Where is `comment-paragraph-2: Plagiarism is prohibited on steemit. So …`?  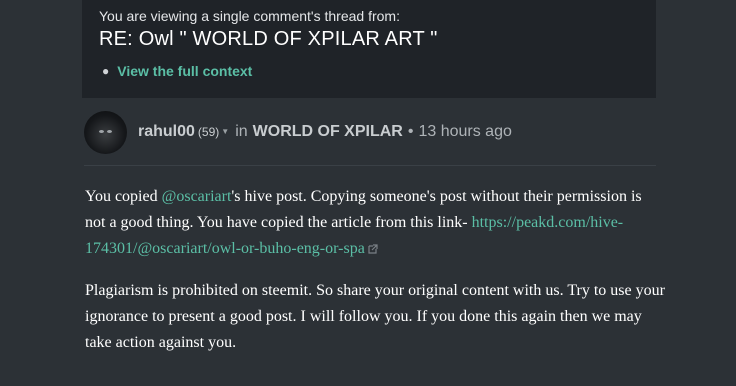 comment-paragraph-2: Plagiarism is prohibited on steemit. So … is located at coordinates (375, 316).